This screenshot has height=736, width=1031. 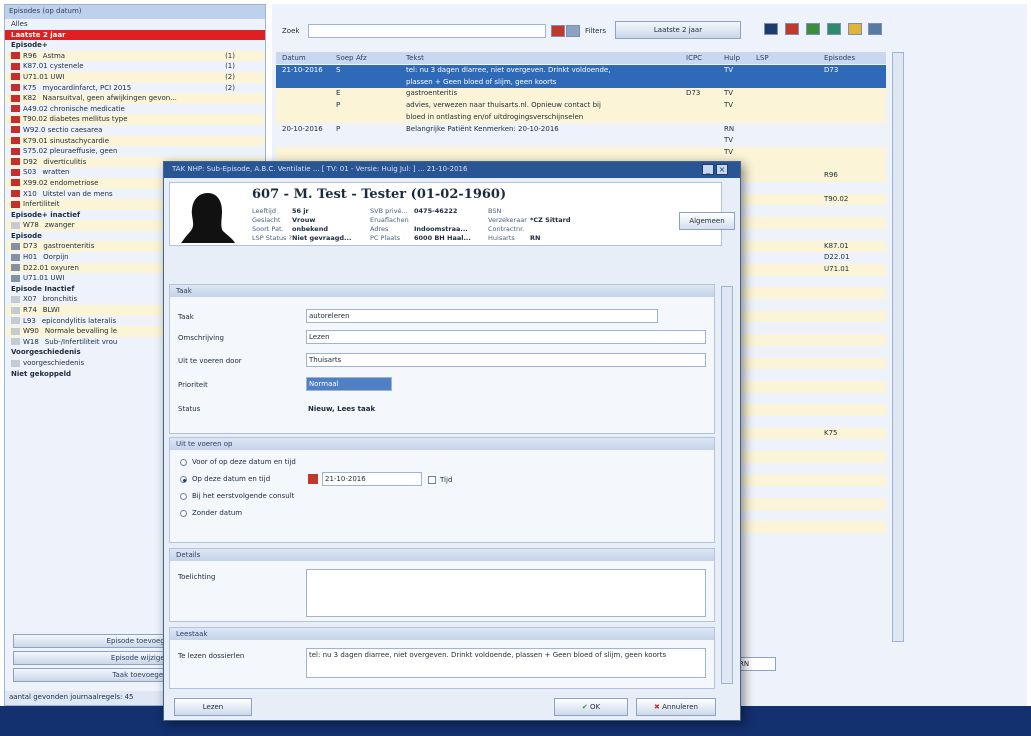 What do you see at coordinates (813, 29) in the screenshot?
I see `chart-icon` at bounding box center [813, 29].